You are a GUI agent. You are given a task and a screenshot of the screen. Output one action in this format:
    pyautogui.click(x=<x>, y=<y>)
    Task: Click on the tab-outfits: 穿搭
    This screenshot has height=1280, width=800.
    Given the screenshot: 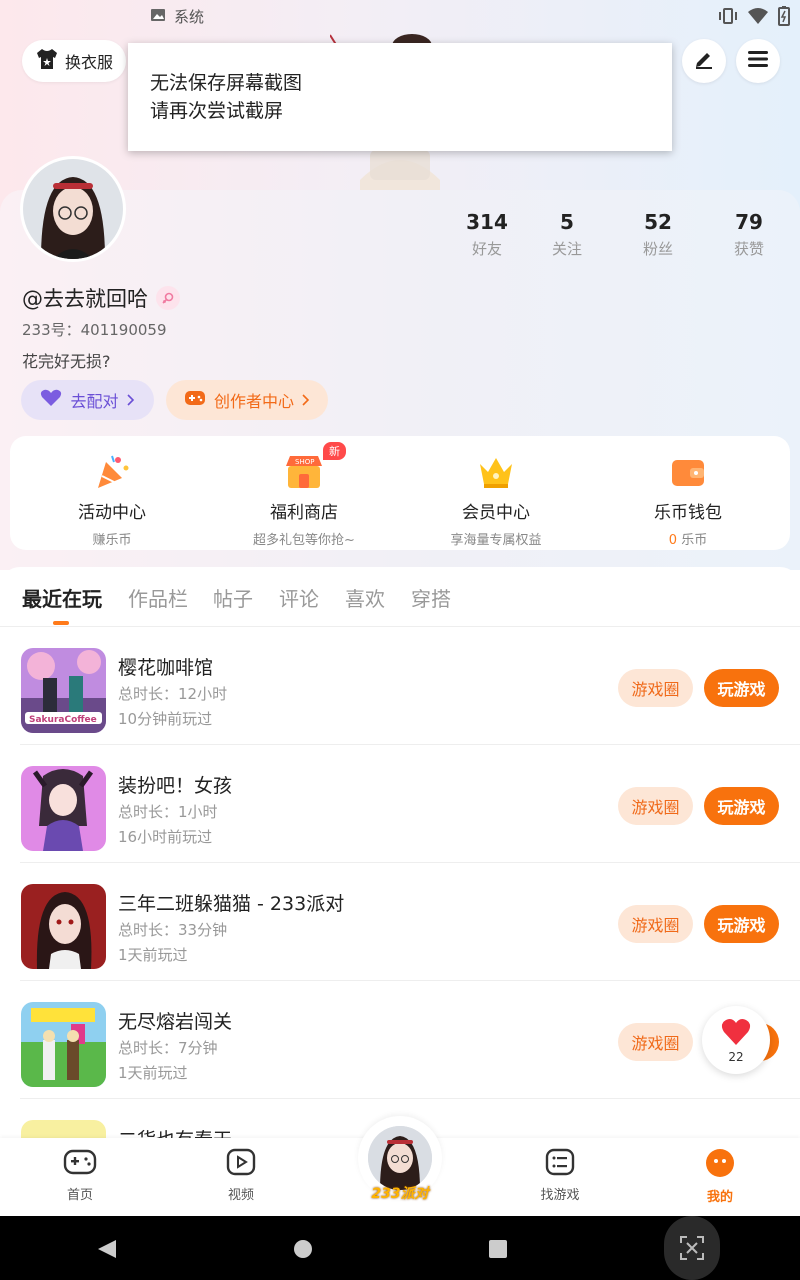 What is the action you would take?
    pyautogui.click(x=431, y=597)
    